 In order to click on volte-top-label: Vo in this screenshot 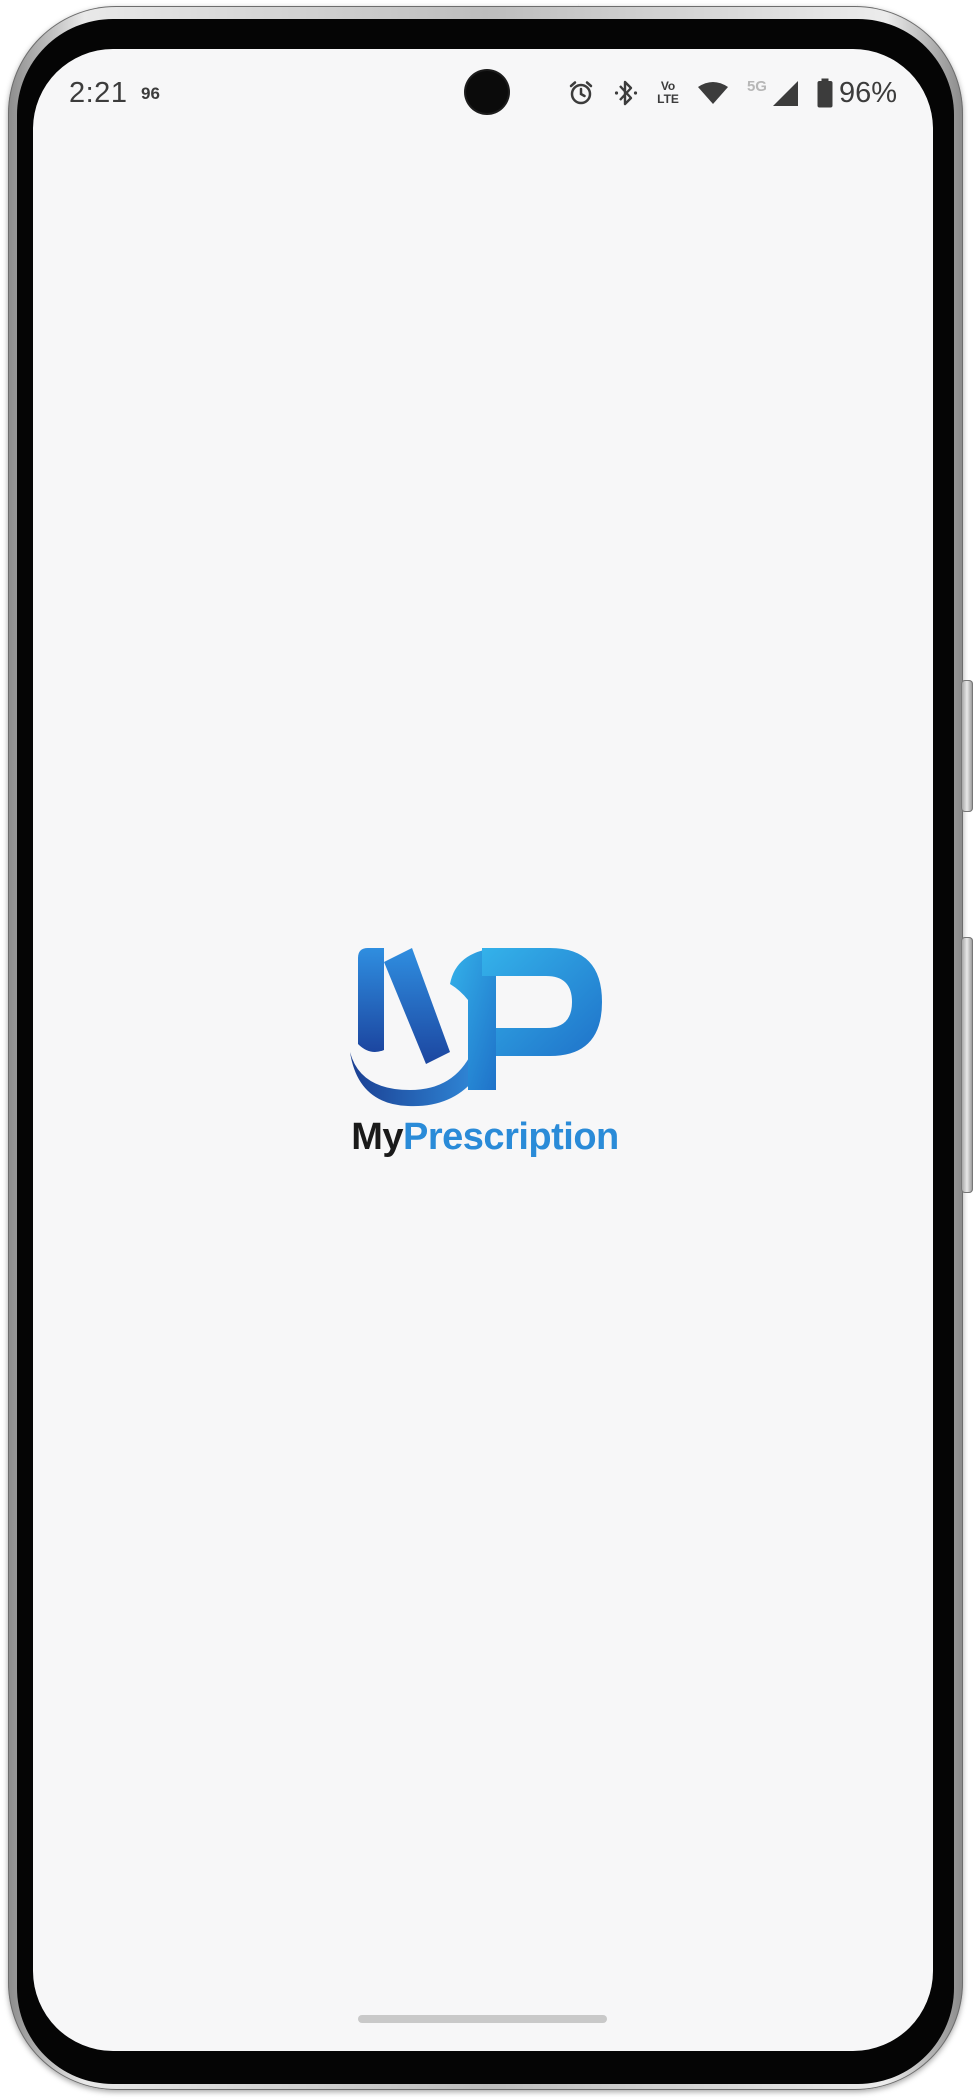, I will do `click(668, 86)`.